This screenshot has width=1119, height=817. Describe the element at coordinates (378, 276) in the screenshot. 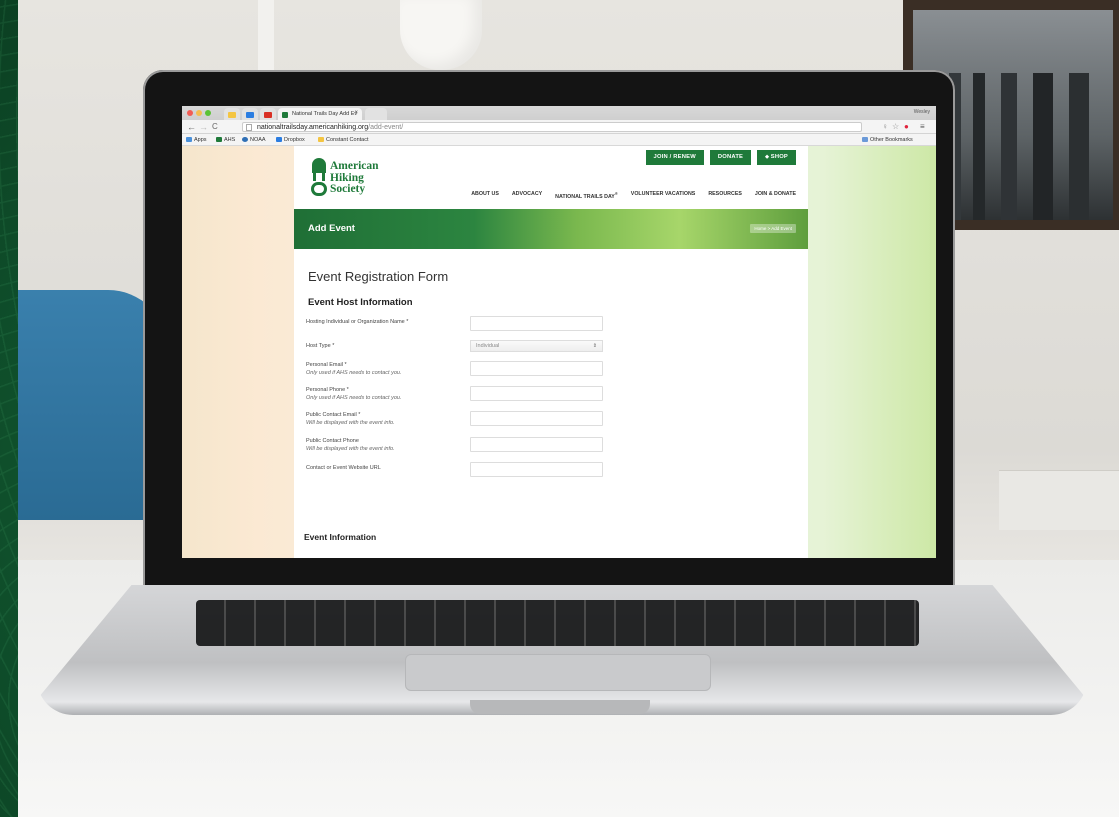

I see `form-title: Event Registration Form` at that location.